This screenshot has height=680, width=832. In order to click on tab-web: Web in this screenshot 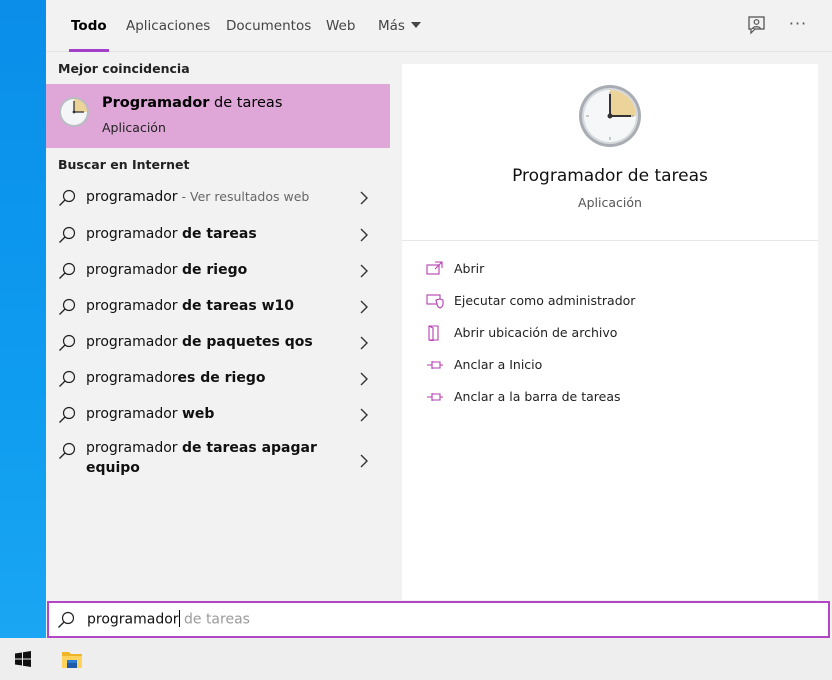, I will do `click(340, 26)`.